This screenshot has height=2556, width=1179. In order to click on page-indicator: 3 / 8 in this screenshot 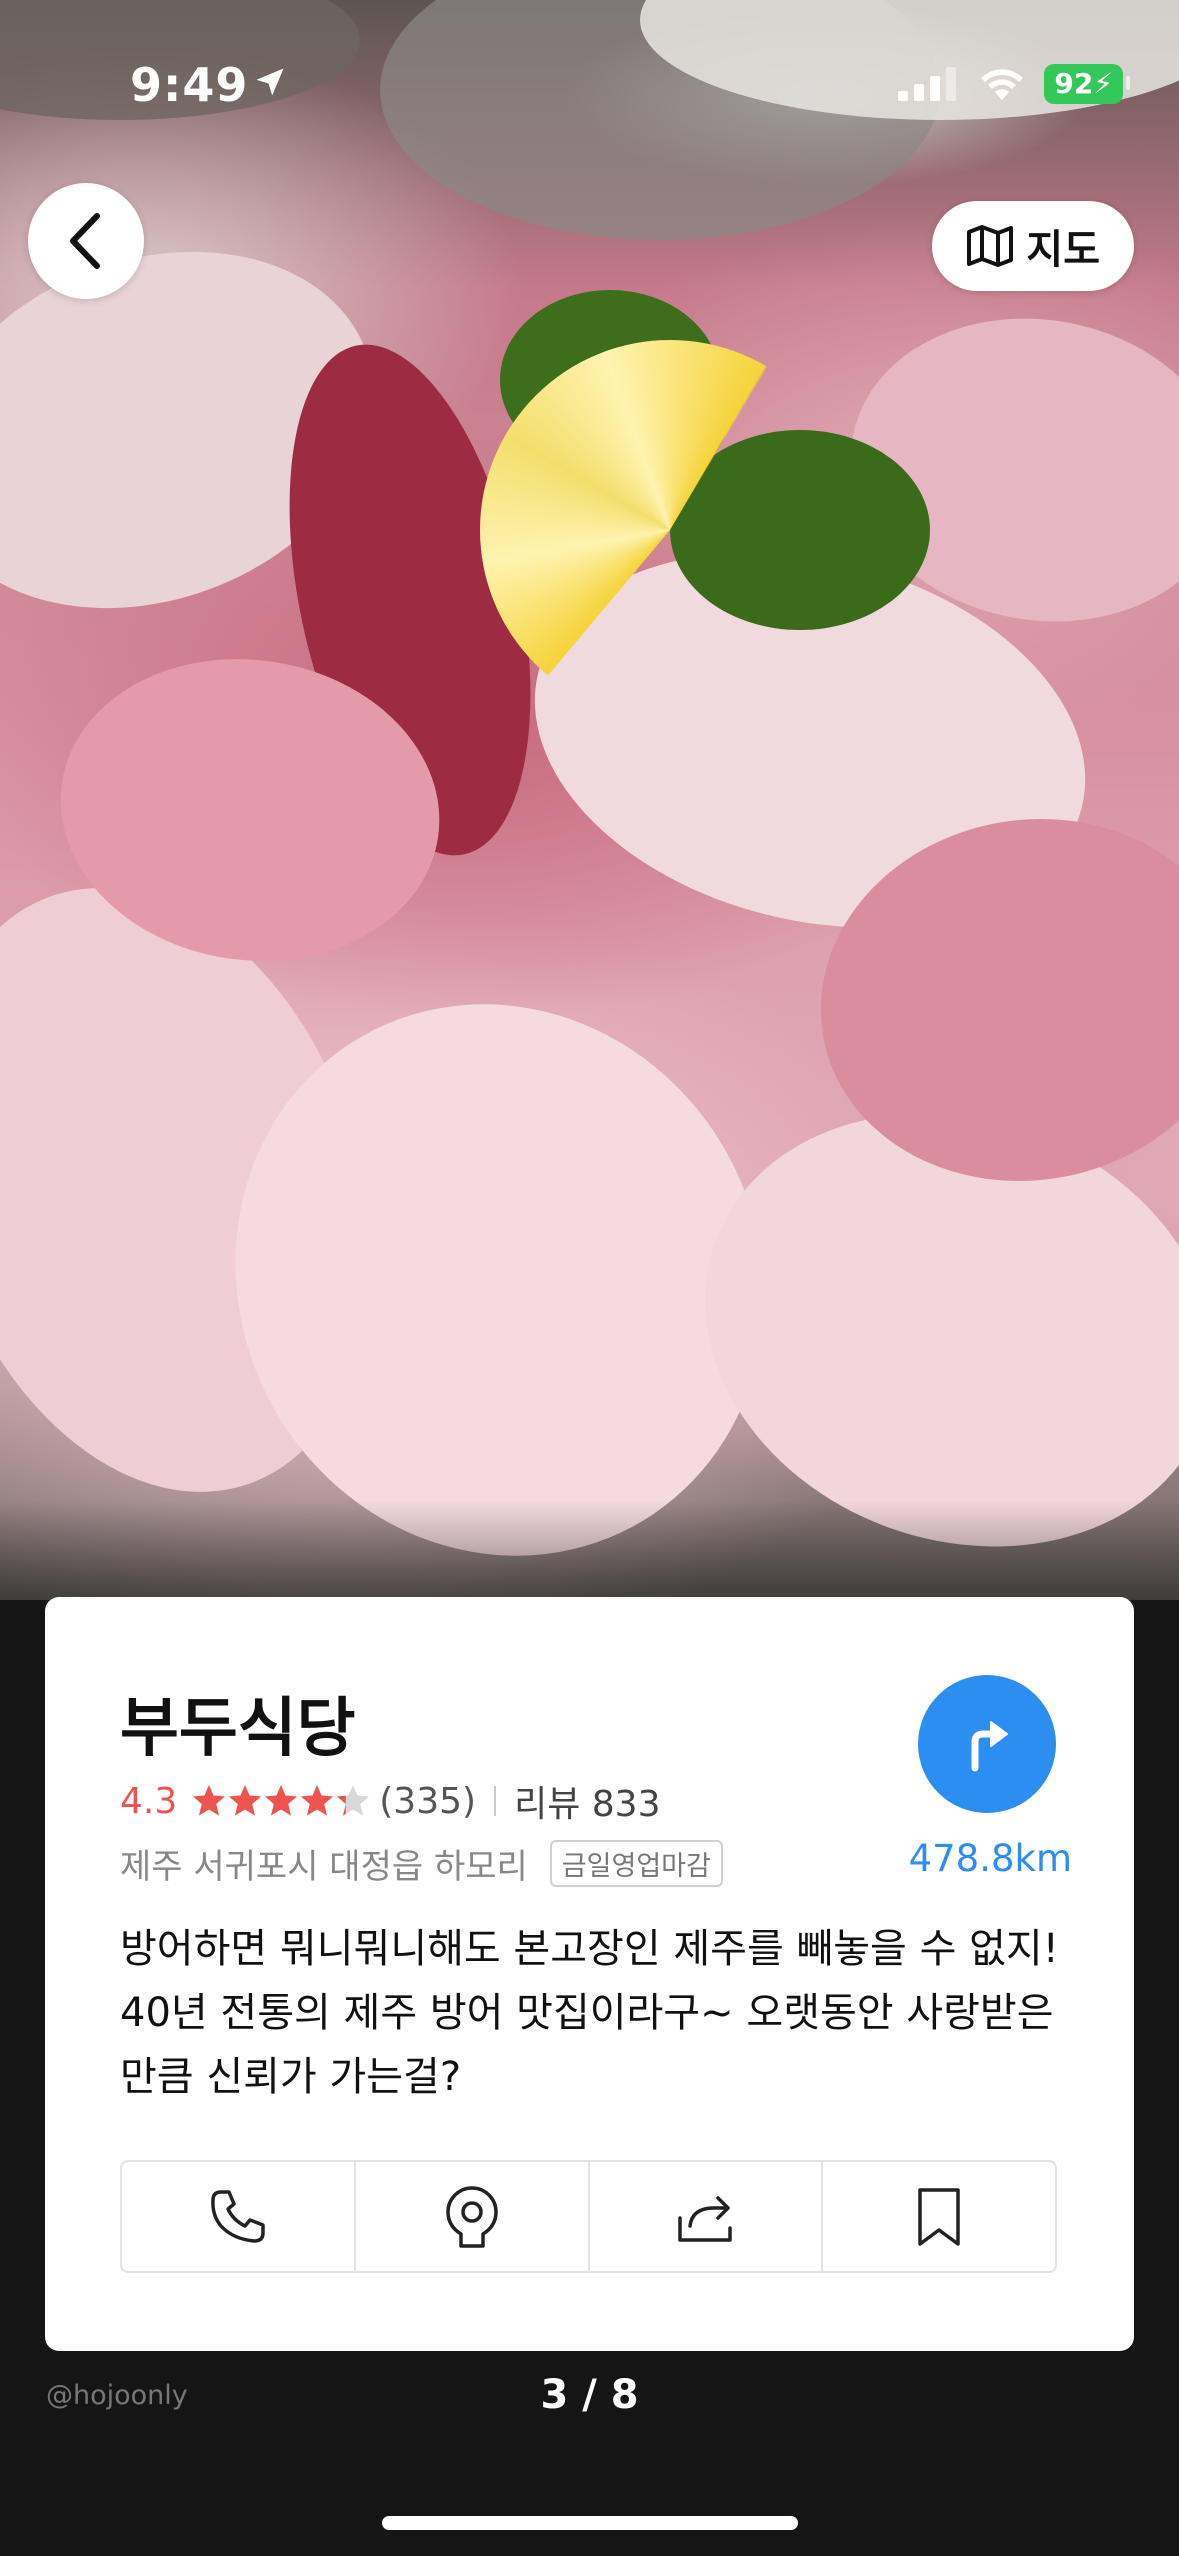, I will do `click(589, 2395)`.